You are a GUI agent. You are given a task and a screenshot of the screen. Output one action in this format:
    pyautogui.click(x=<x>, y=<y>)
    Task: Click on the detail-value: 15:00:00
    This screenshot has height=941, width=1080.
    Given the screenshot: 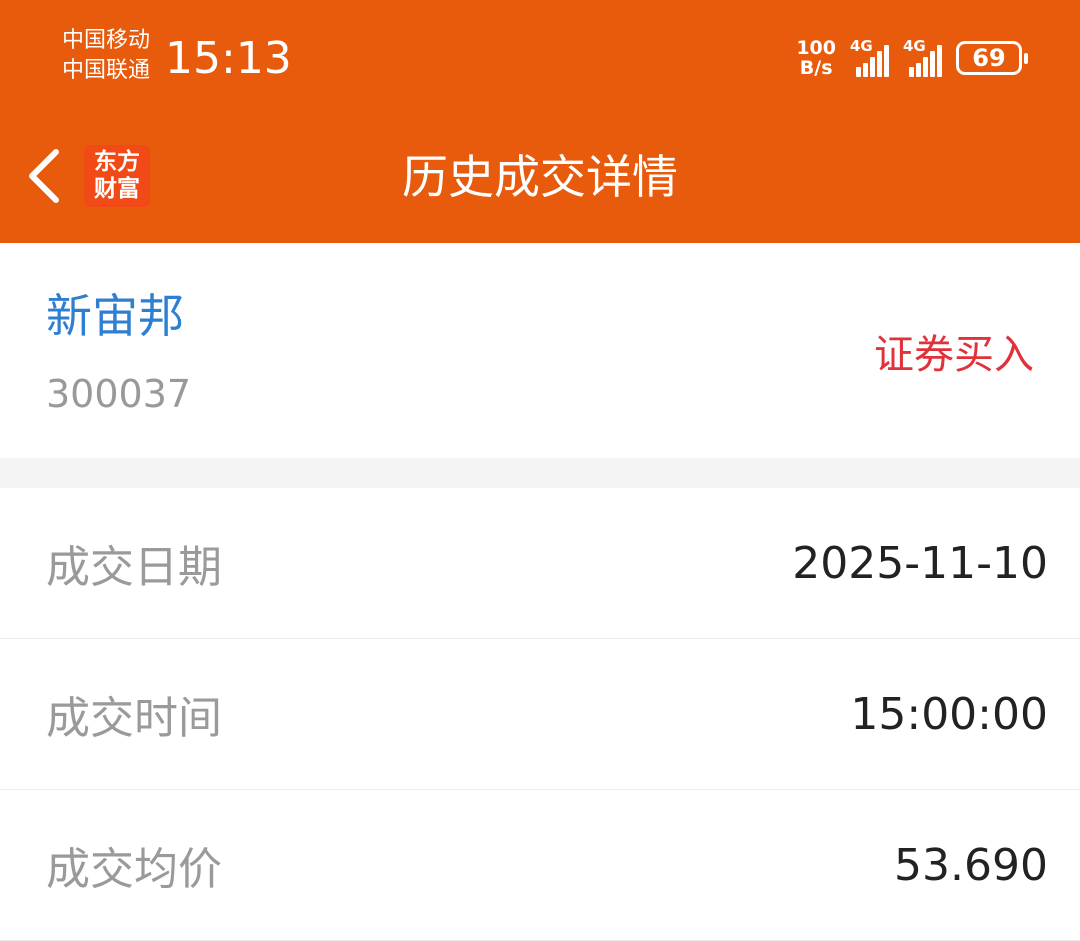 What is the action you would take?
    pyautogui.click(x=949, y=714)
    